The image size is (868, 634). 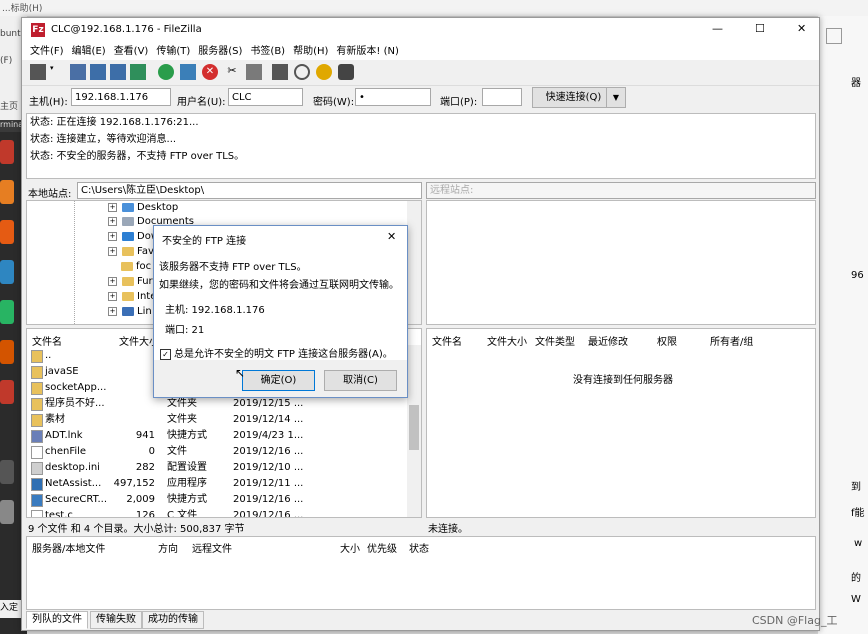 I want to click on cancel-button: 取消(C), so click(x=360, y=380).